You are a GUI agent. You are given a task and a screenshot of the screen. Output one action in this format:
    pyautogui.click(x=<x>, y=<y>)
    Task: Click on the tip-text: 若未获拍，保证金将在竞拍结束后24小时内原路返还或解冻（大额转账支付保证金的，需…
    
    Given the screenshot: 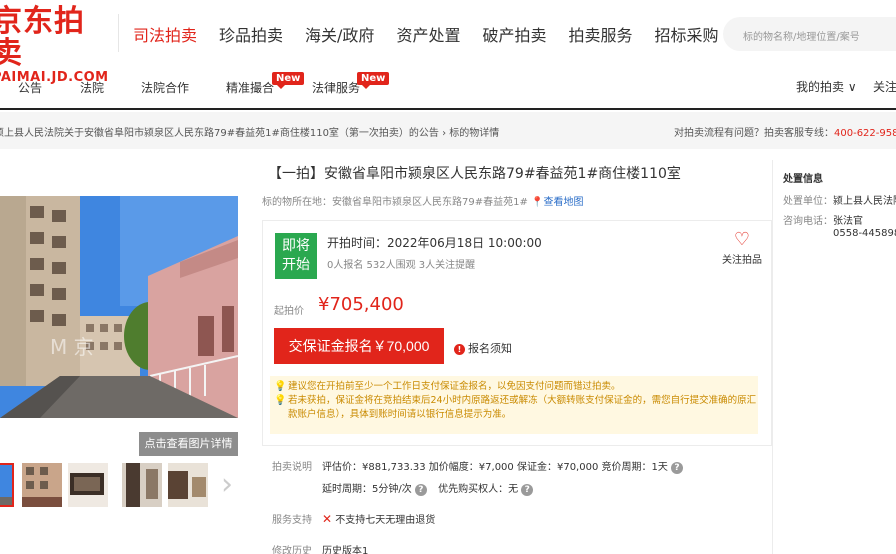 What is the action you would take?
    pyautogui.click(x=522, y=407)
    